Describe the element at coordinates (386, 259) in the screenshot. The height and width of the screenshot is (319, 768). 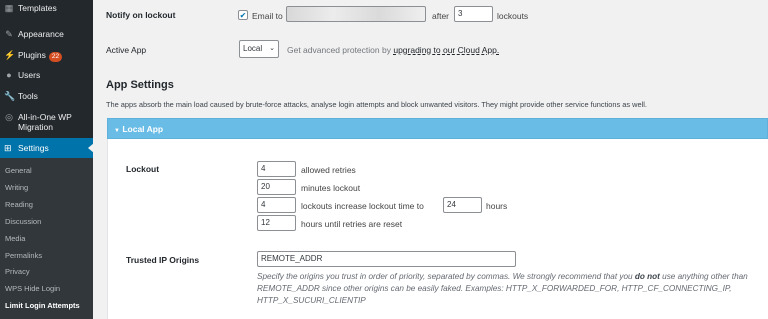
I see `trusted-ip-origins-input: REMOTE_ADDR` at that location.